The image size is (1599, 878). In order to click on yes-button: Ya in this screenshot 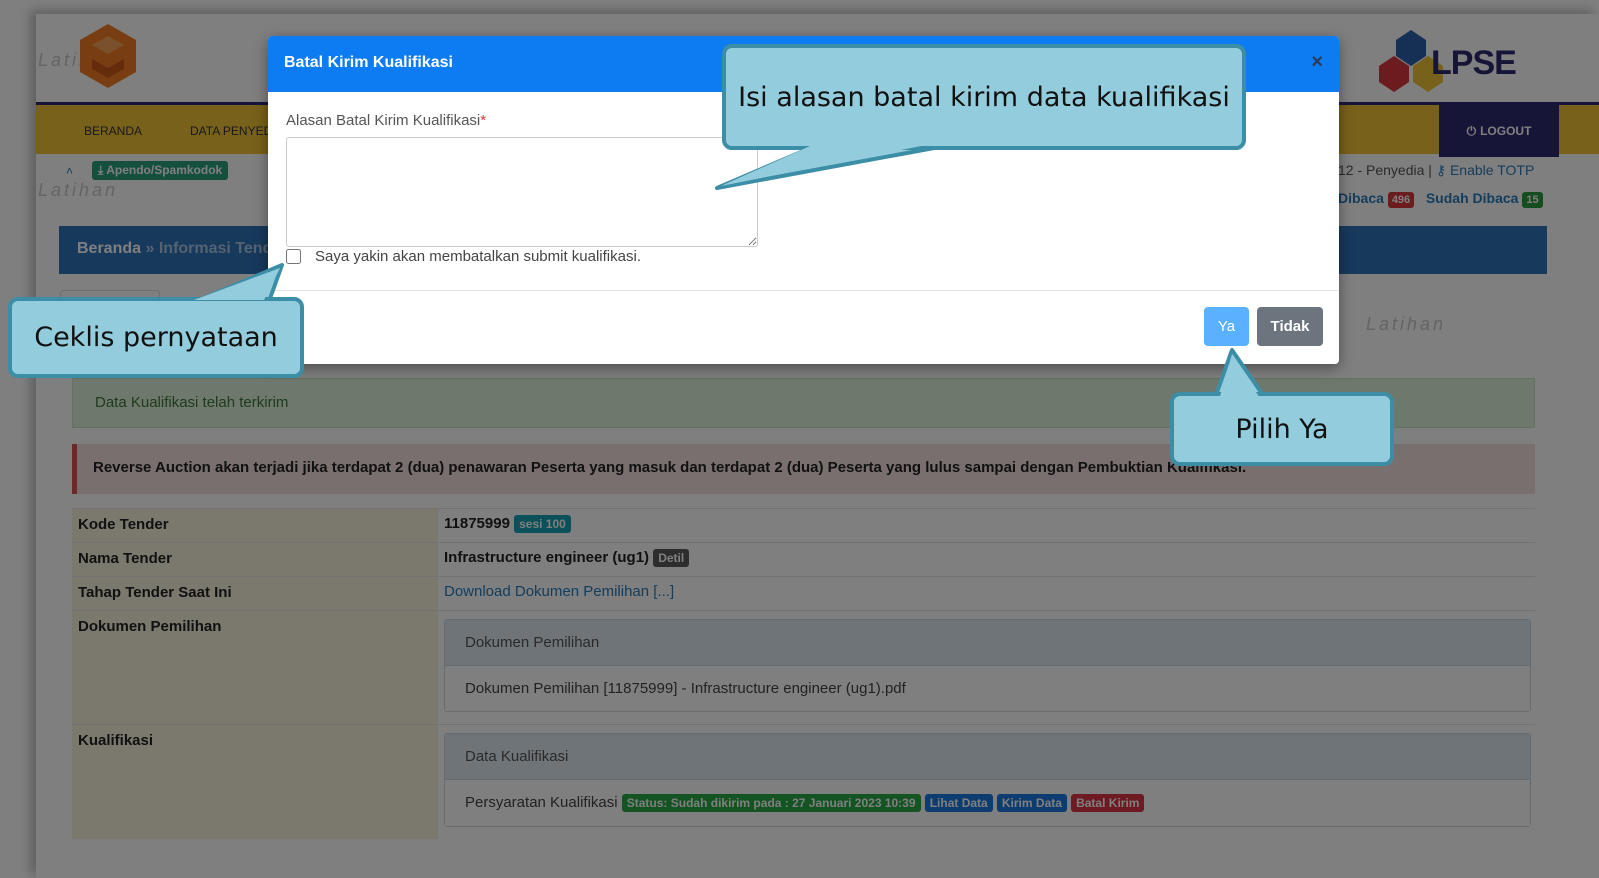, I will do `click(1226, 326)`.